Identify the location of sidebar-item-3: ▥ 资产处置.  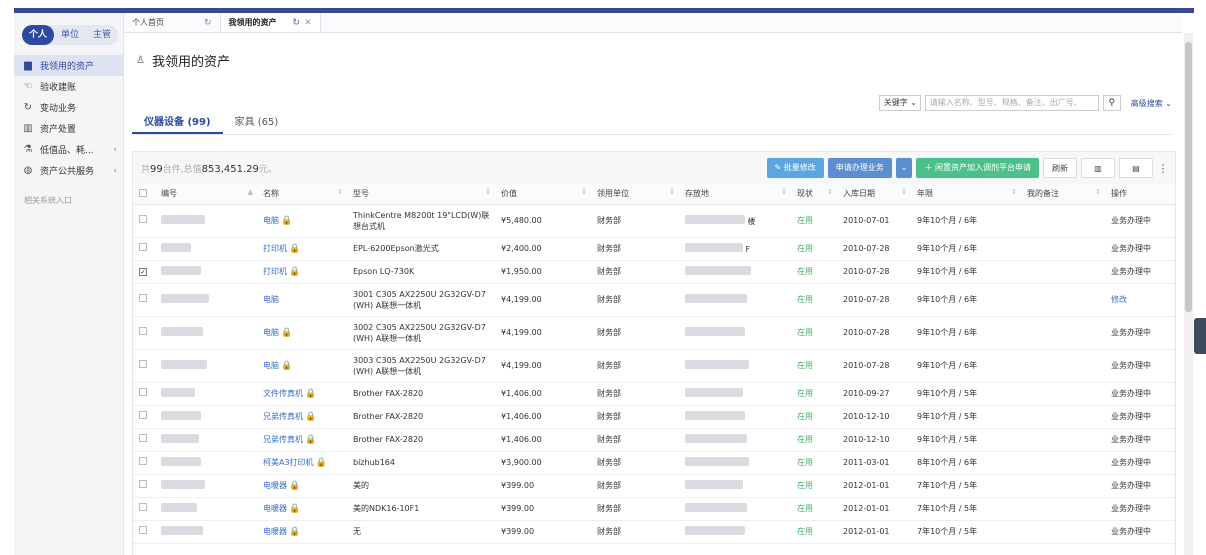
(68, 128).